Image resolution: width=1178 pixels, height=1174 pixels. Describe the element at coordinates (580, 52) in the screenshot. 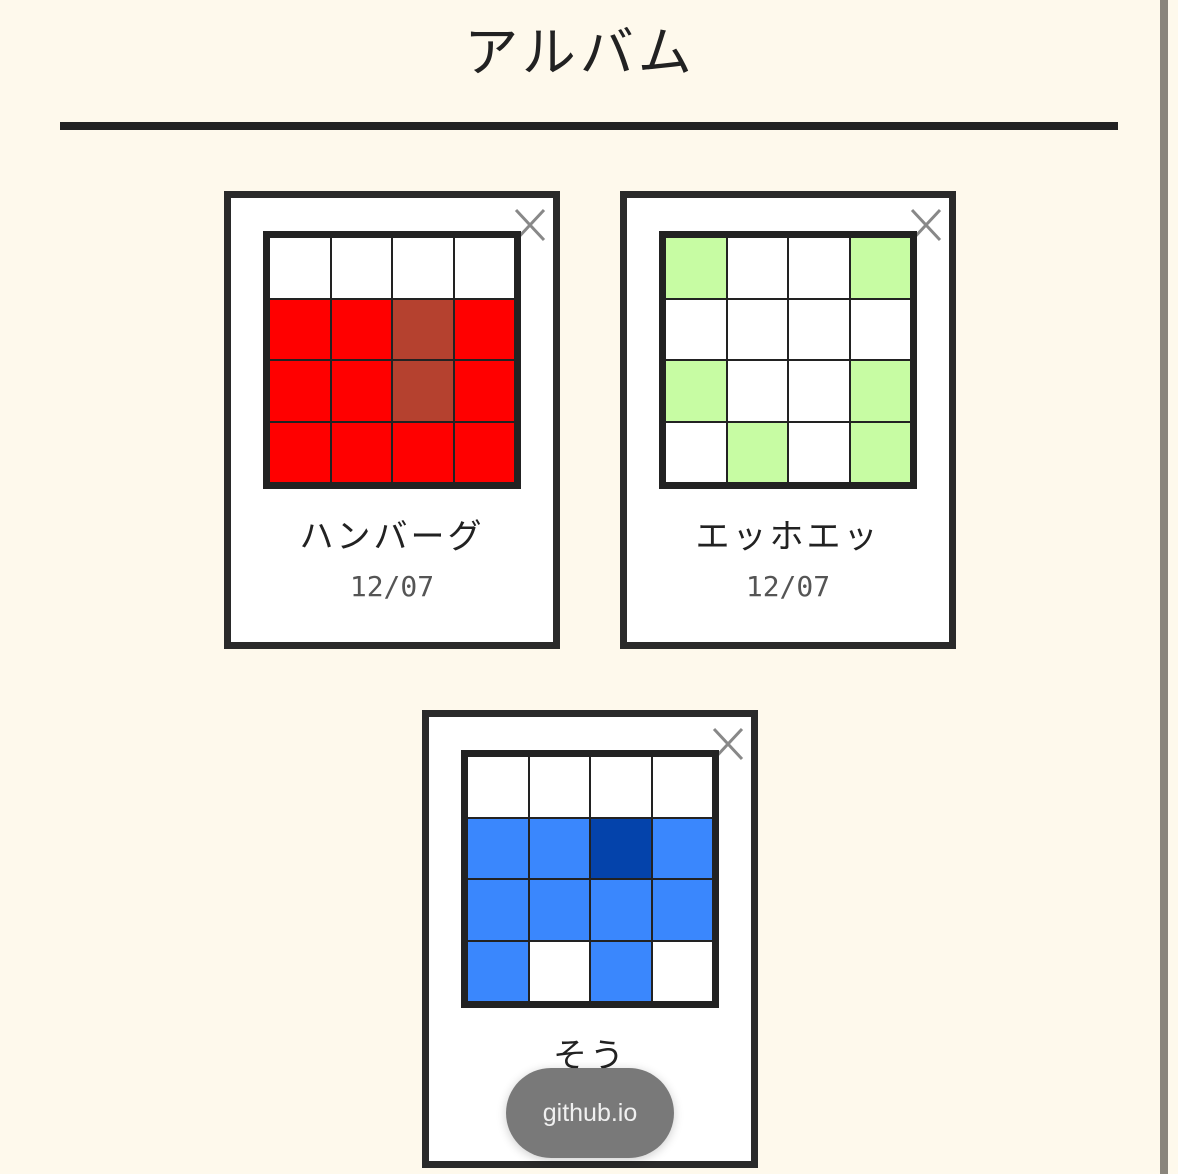

I see `page-title: アルバム` at that location.